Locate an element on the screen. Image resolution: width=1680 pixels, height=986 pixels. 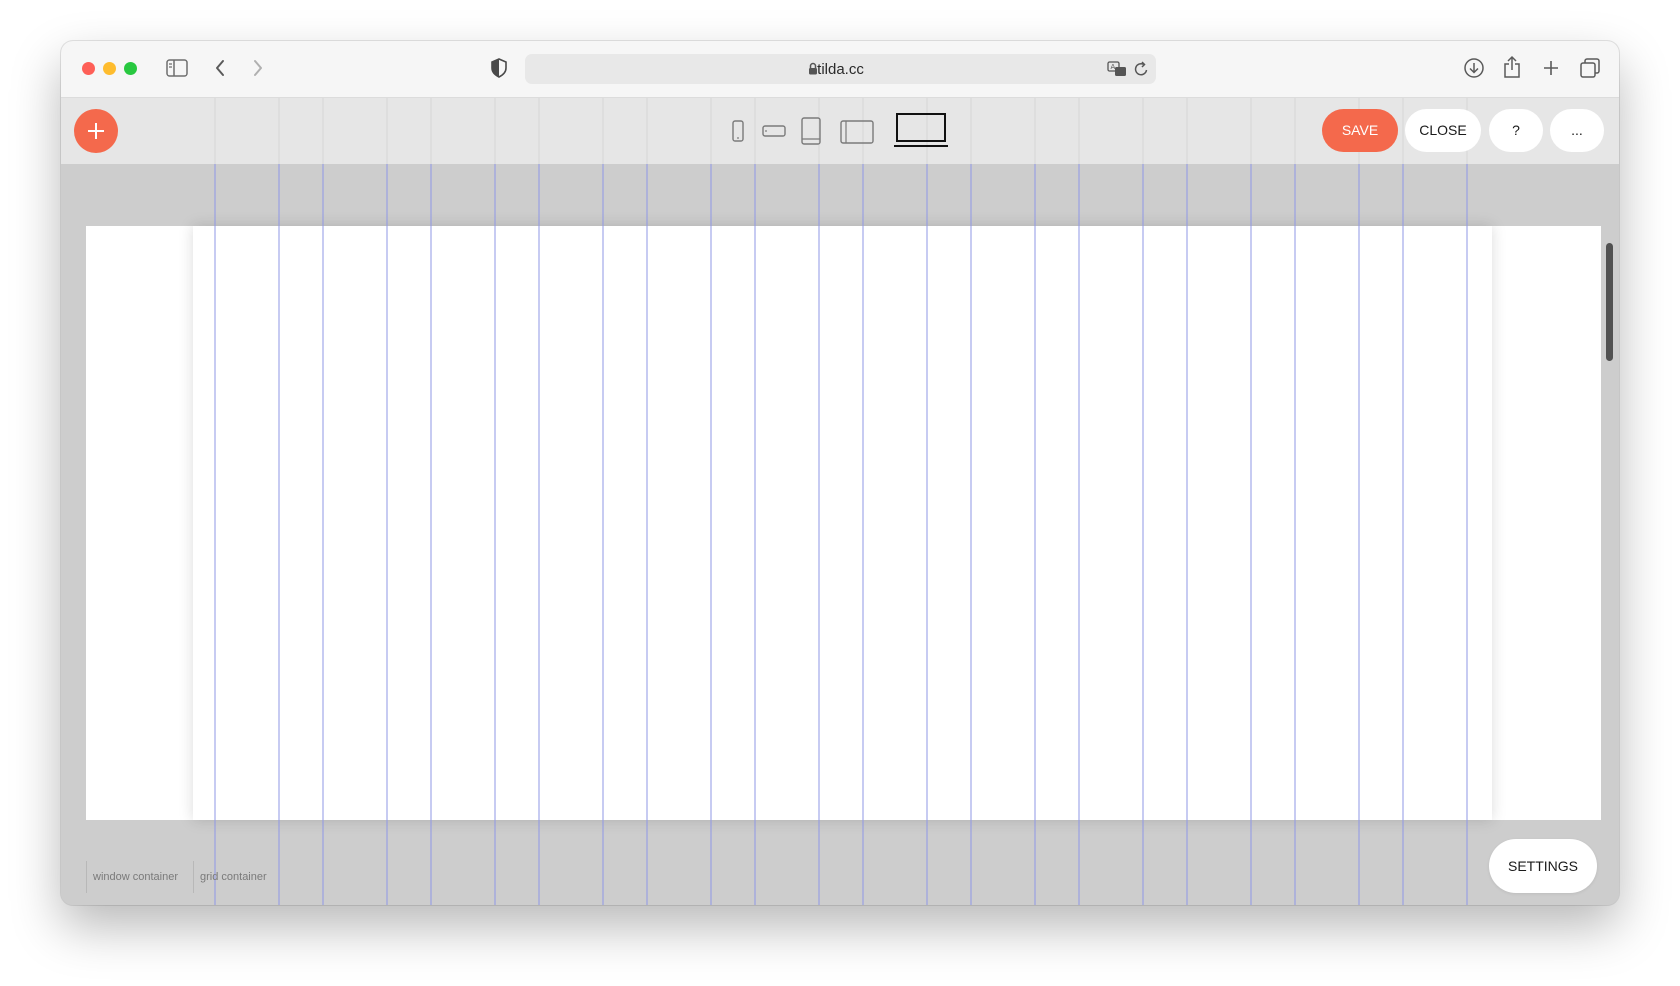
zoom-window-button is located at coordinates (130, 68).